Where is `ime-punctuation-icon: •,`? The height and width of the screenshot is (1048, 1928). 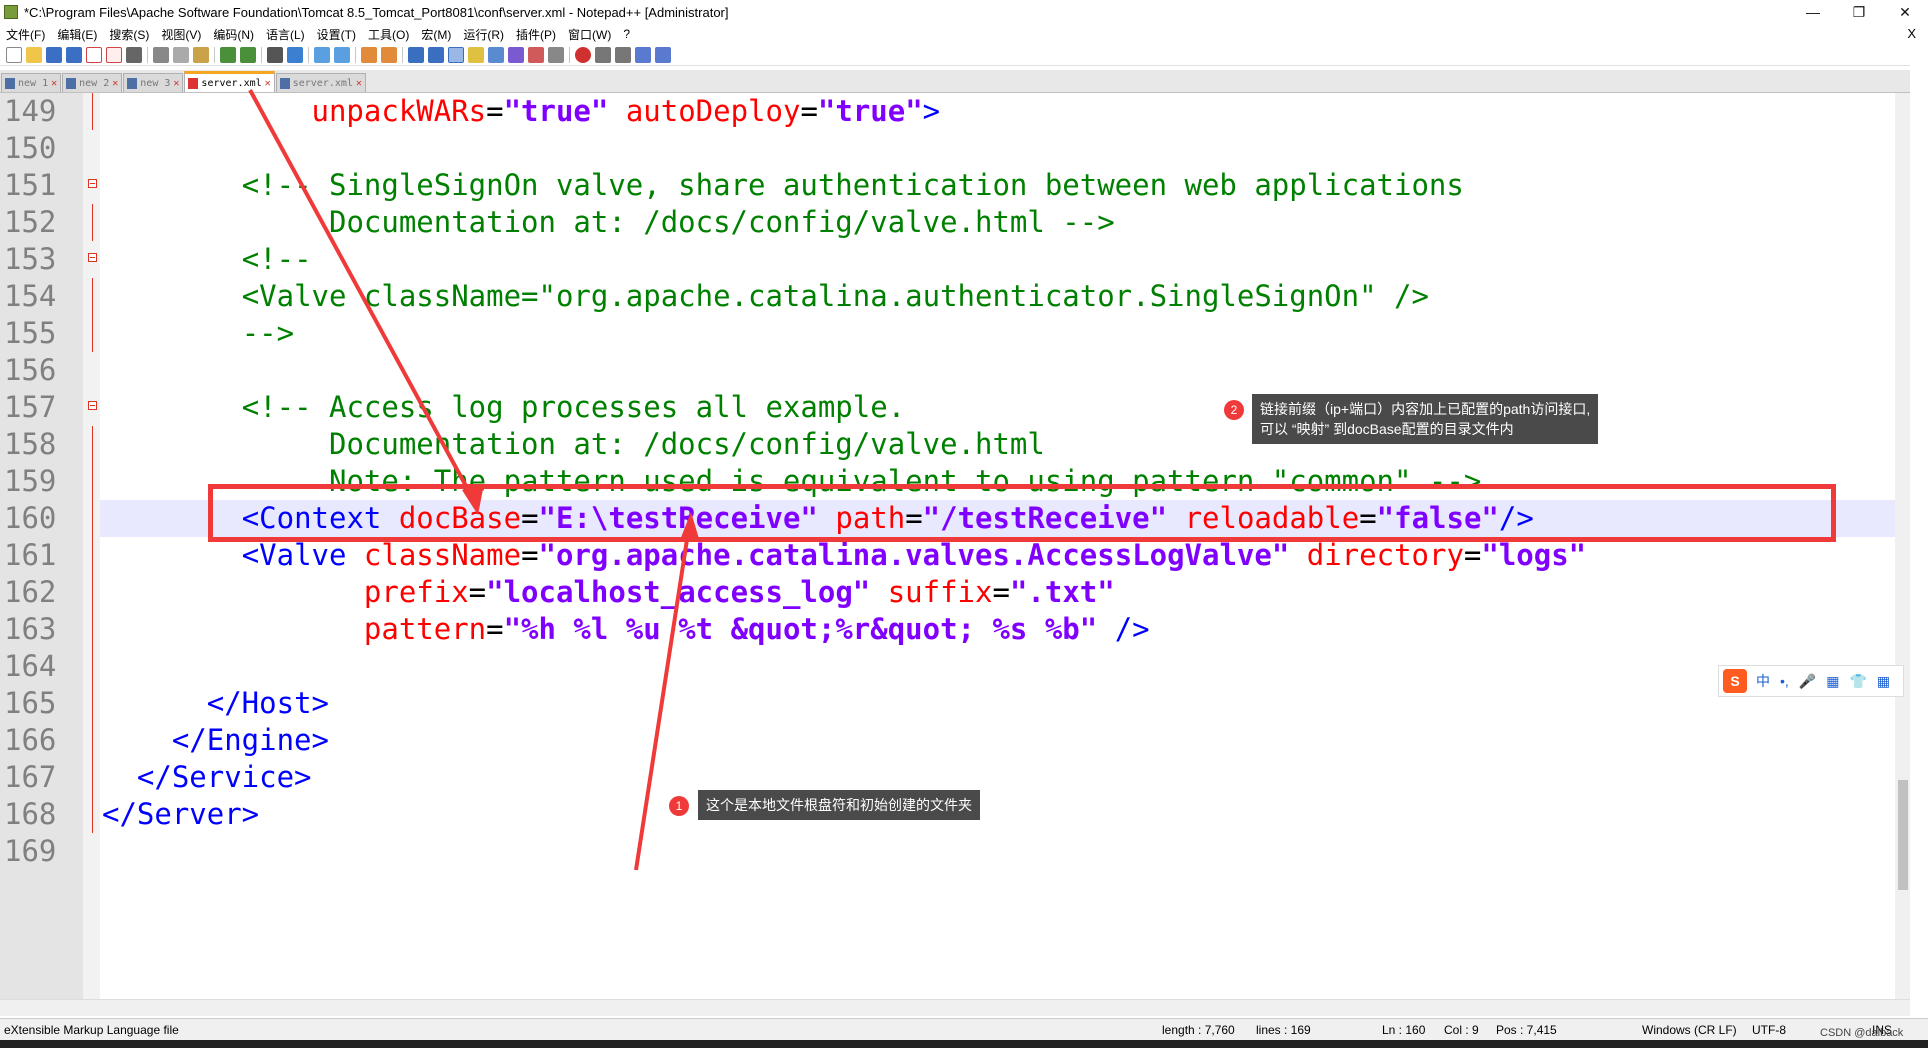 ime-punctuation-icon: •, is located at coordinates (1784, 681).